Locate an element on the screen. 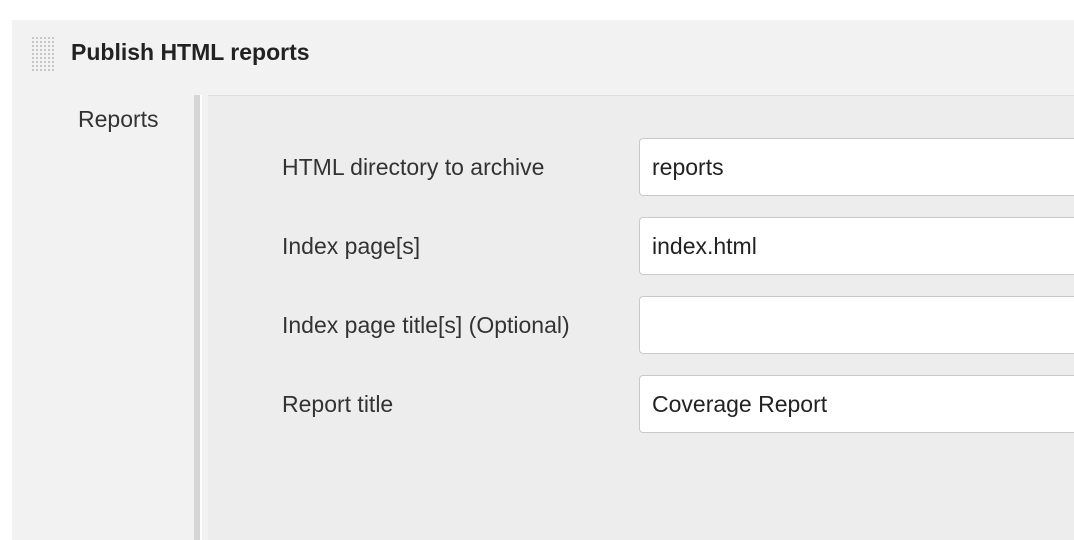  index-page-titles-label: Index page title[s] (Optional) is located at coordinates (426, 325).